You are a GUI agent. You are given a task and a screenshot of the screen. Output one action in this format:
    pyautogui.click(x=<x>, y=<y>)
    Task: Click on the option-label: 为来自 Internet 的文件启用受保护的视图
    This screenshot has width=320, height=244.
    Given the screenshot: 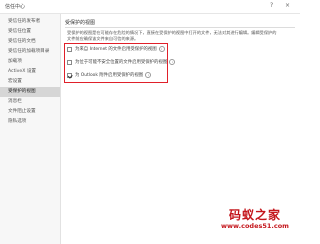 What is the action you would take?
    pyautogui.click(x=116, y=49)
    